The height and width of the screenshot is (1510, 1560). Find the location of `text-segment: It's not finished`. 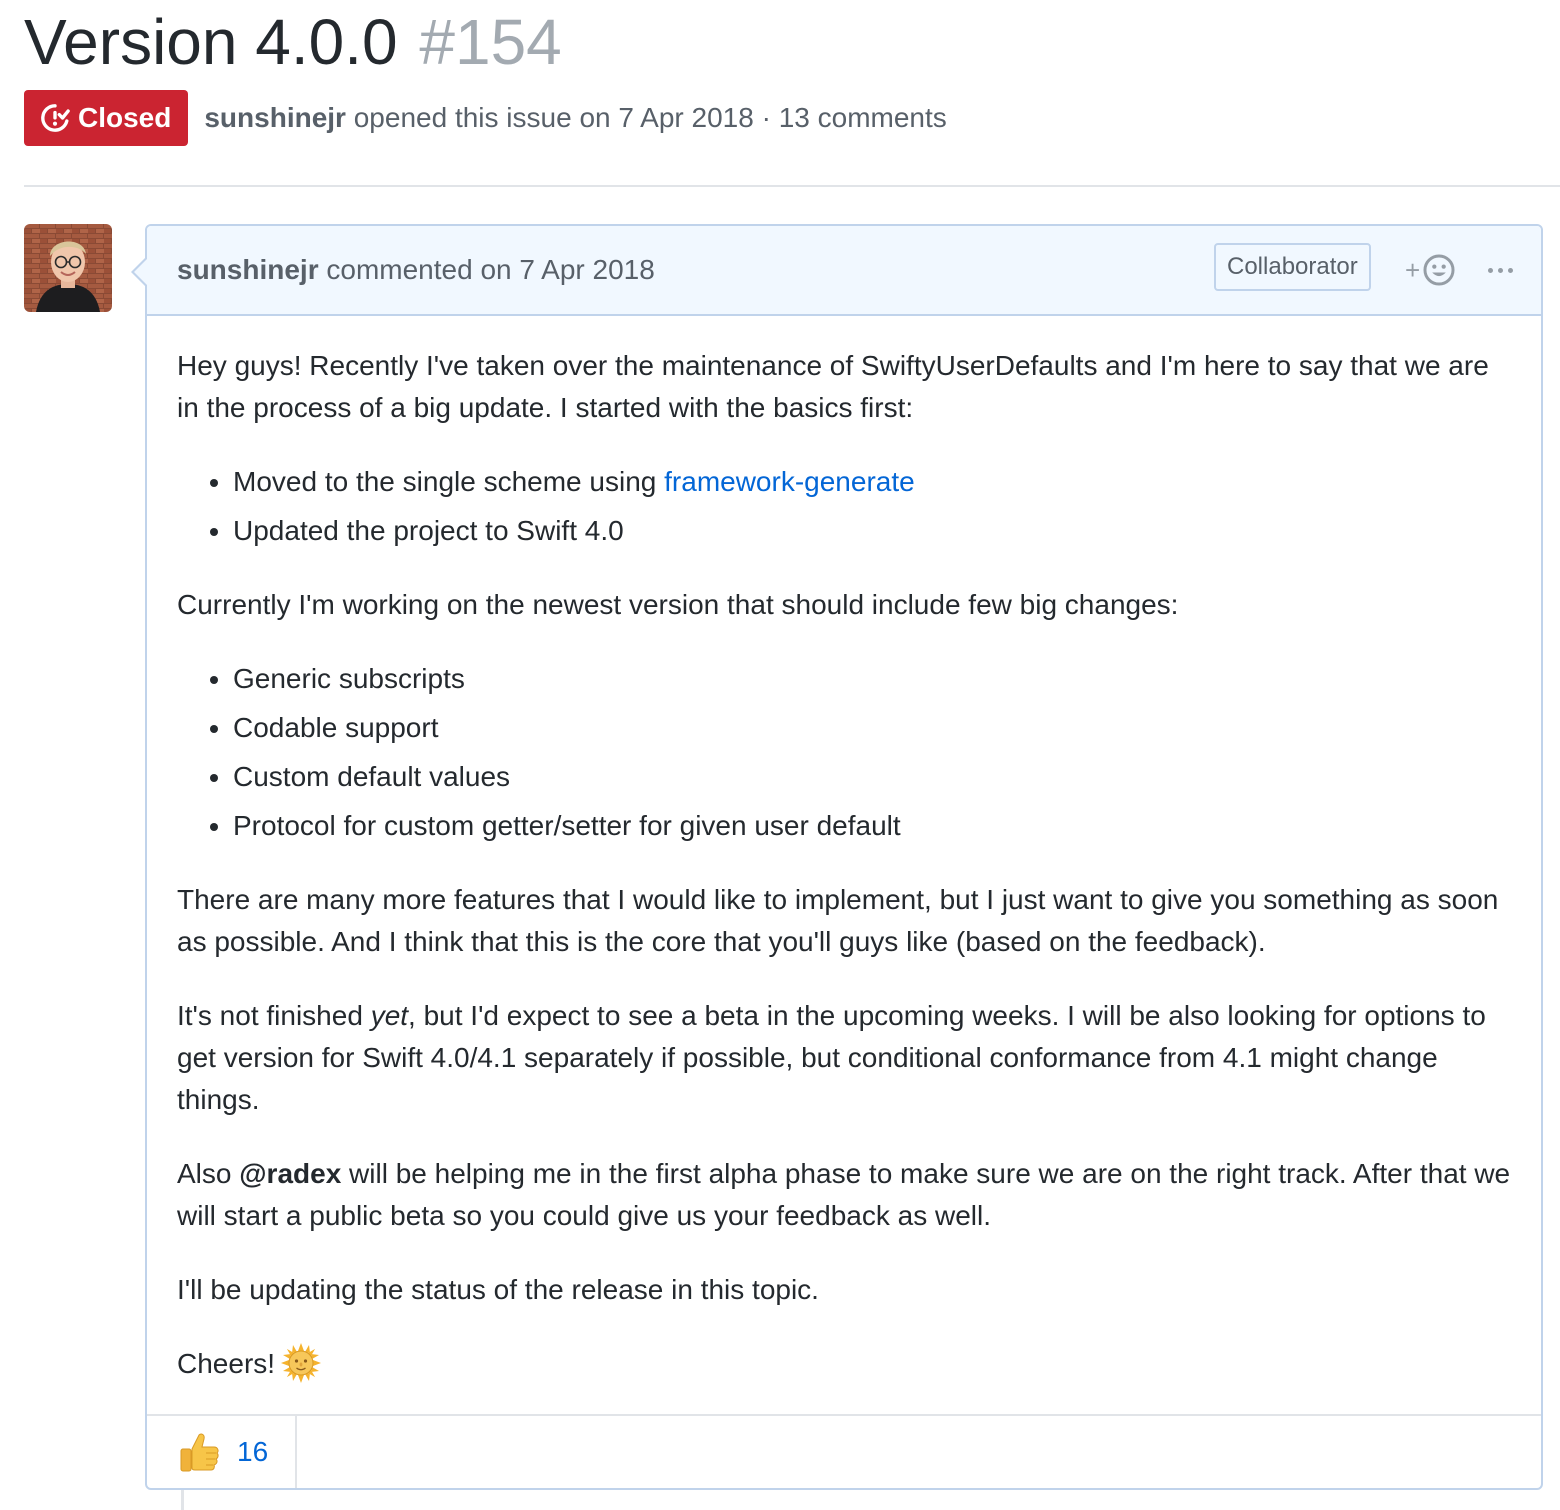

text-segment: It's not finished is located at coordinates (274, 1015).